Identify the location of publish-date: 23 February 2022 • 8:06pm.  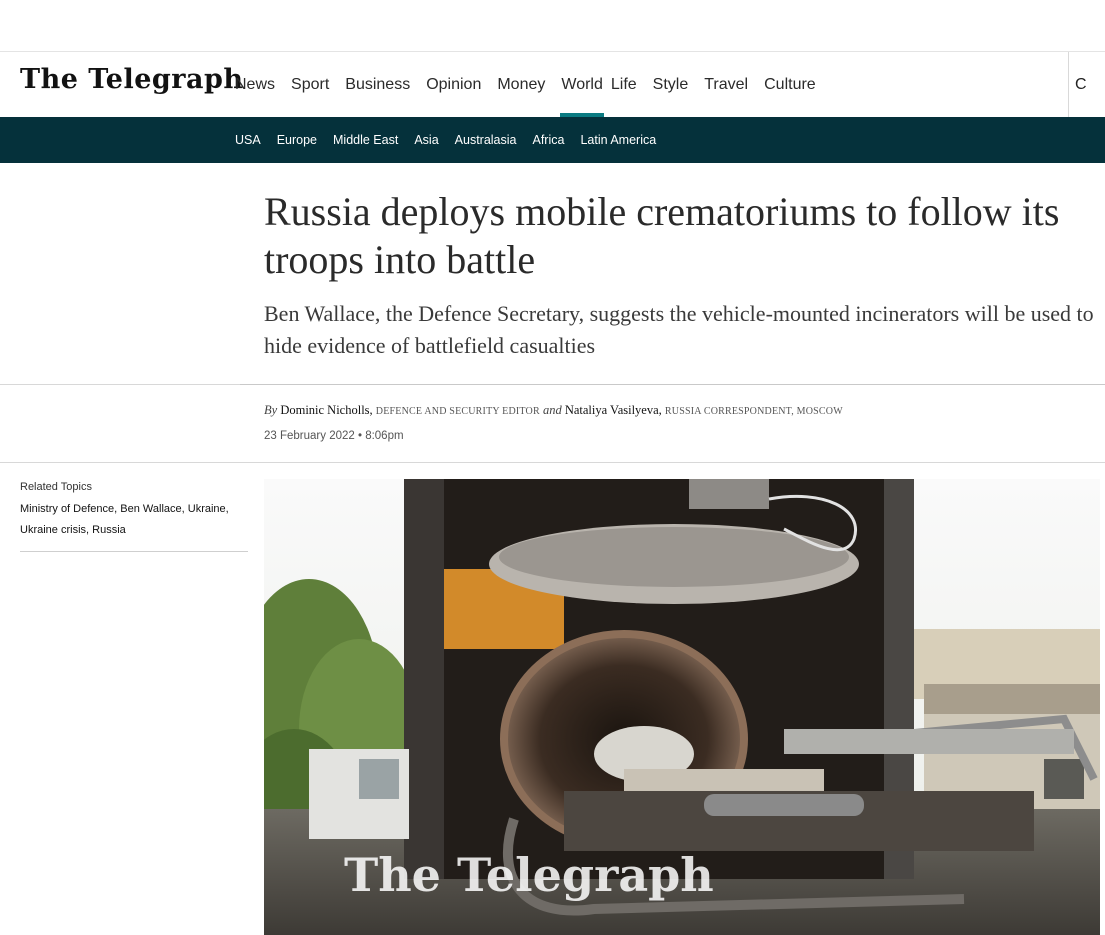
(334, 436).